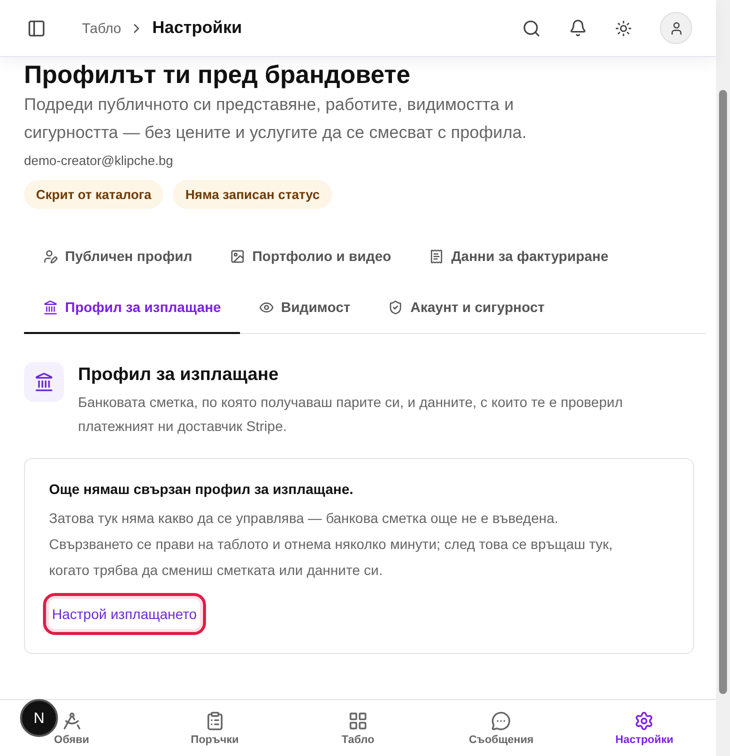 The height and width of the screenshot is (756, 730). I want to click on card-text: Затова тук няма какво да се управлява — банкова сметка още не е въведена. Свързването се прави на таблото и отнема няколко минути; след това се връщаш тук, когато трябва да смениш сметката или данните си., so click(331, 544).